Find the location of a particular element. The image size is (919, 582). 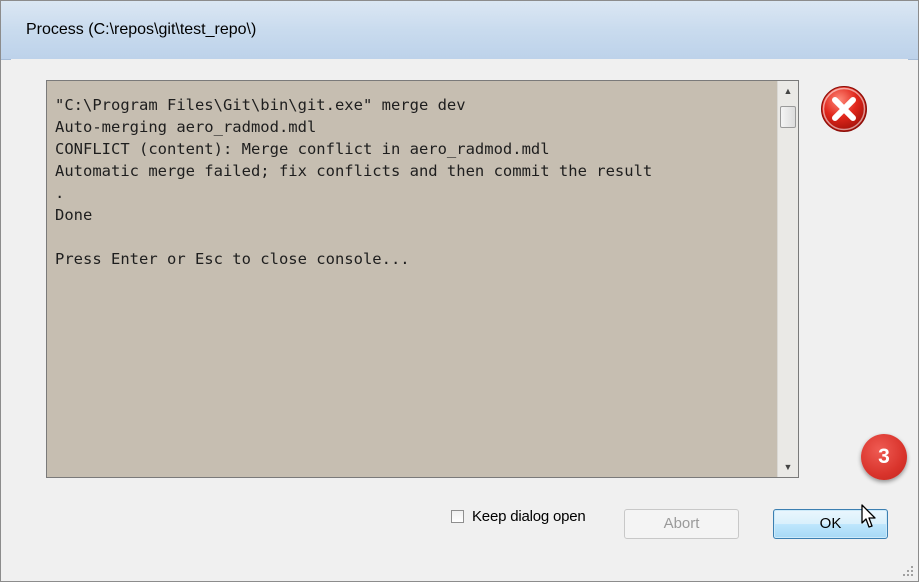

window-title: Process (C:\repos\git\test_repo\) is located at coordinates (141, 29).